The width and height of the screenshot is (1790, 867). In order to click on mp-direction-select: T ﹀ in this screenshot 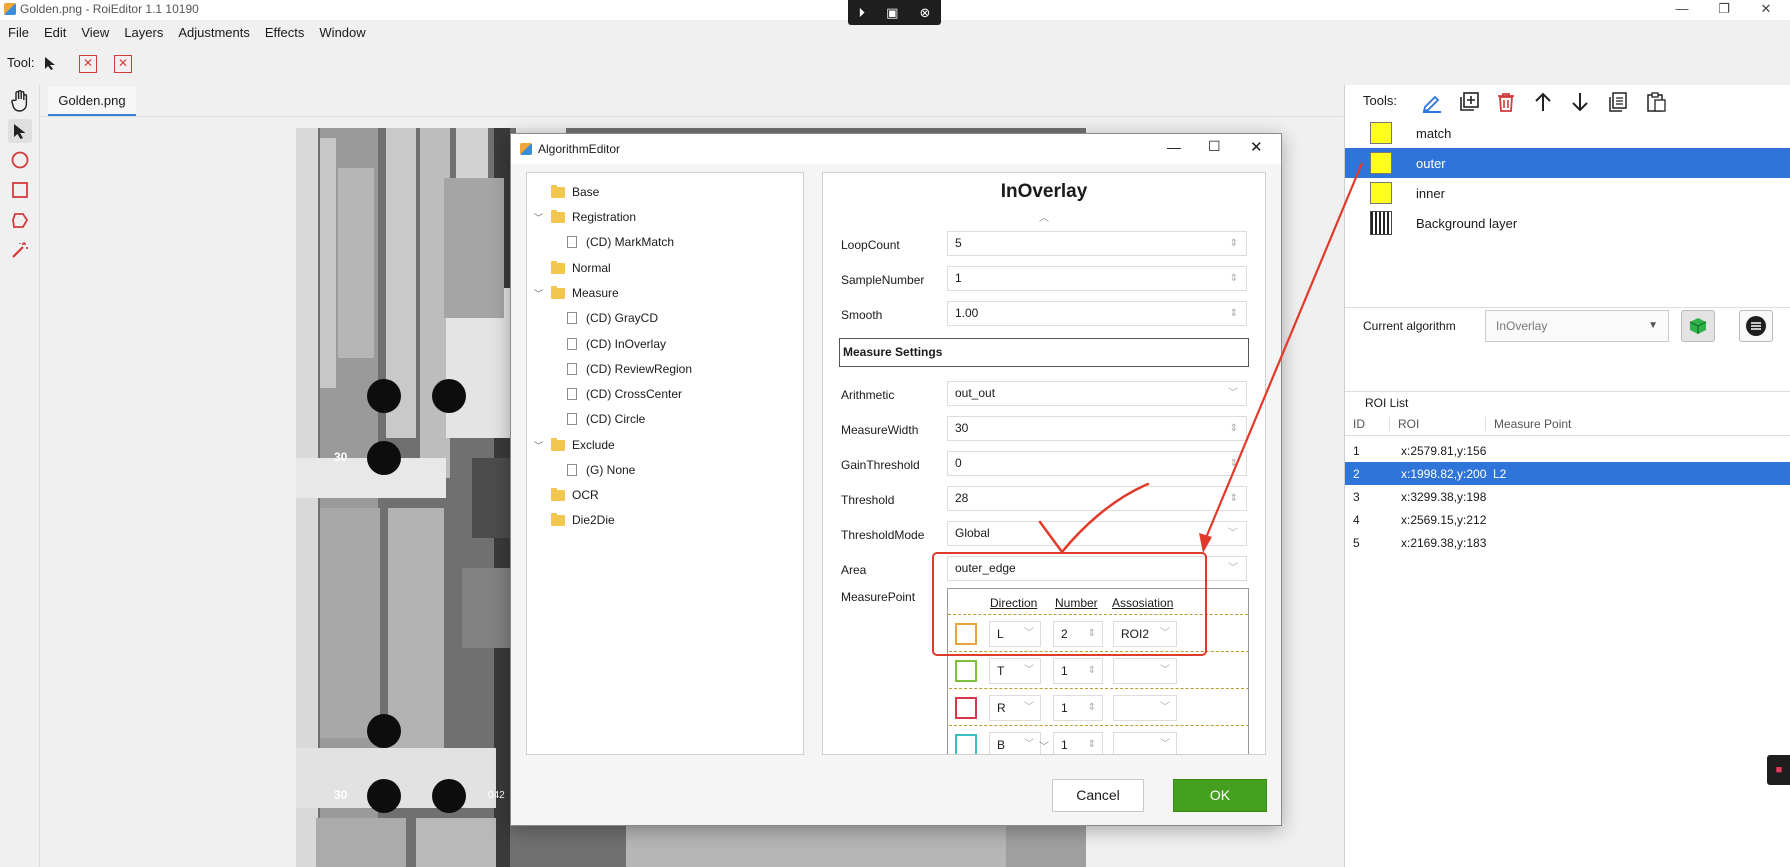, I will do `click(1015, 671)`.